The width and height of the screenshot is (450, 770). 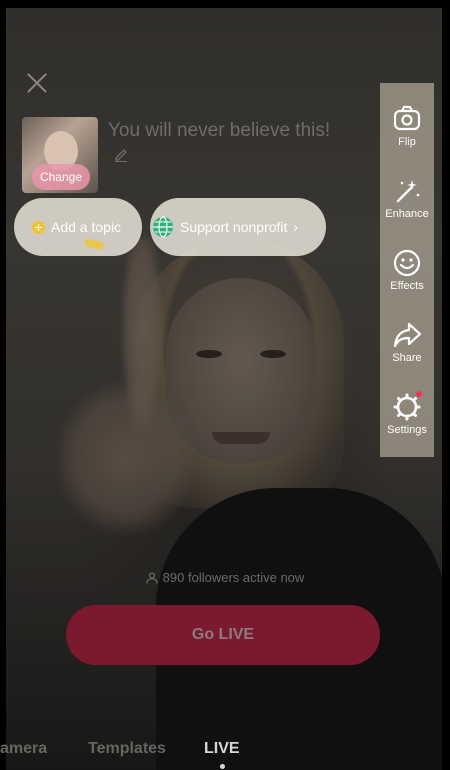 I want to click on go-live-button: Go LIVE, so click(x=223, y=635).